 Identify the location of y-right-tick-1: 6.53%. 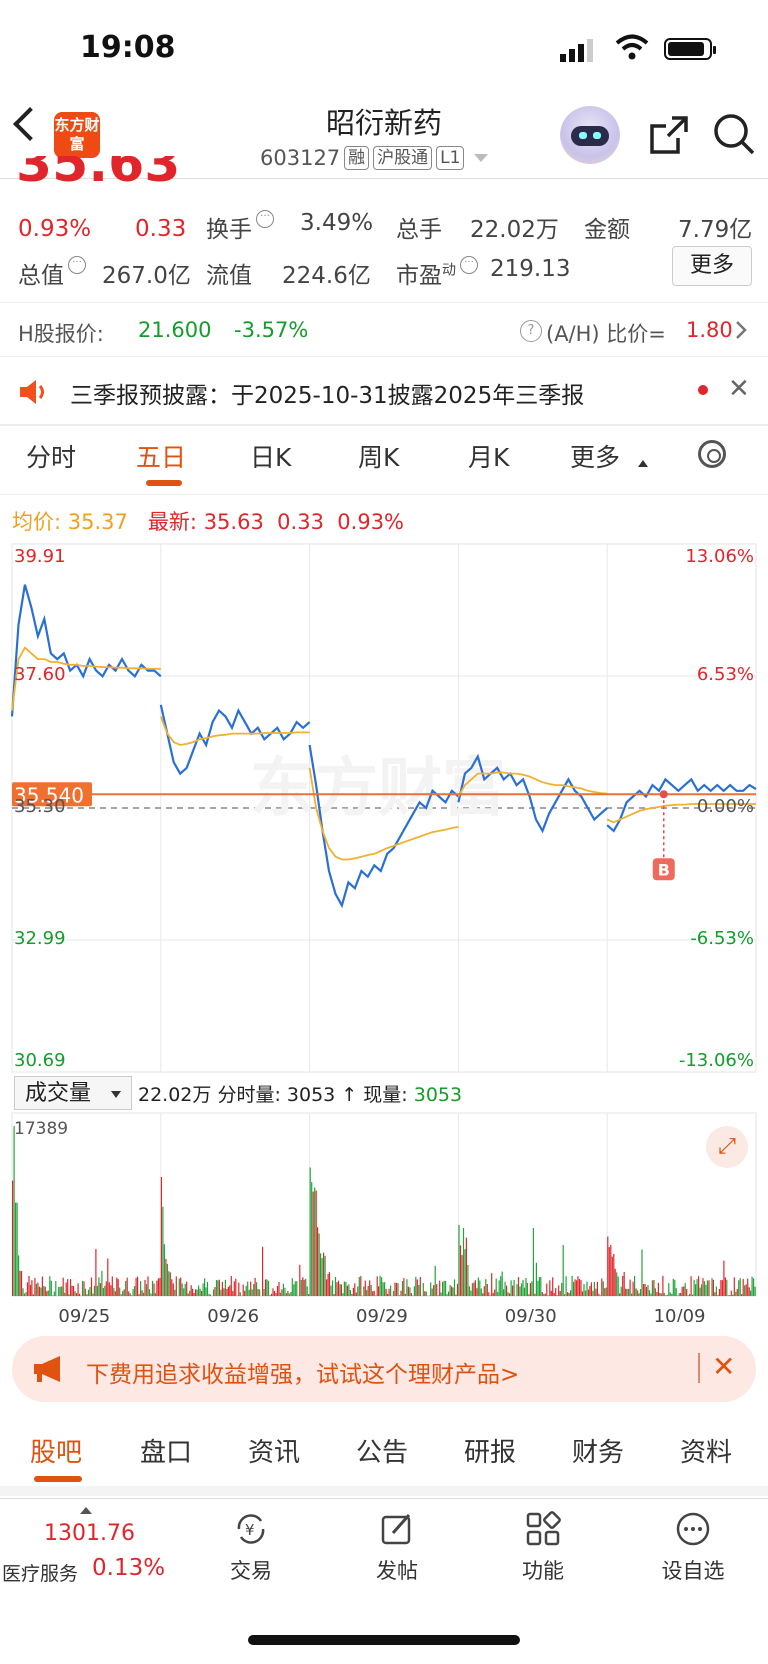
(725, 674).